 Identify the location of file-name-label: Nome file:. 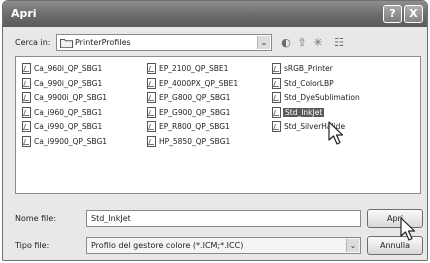
(36, 218).